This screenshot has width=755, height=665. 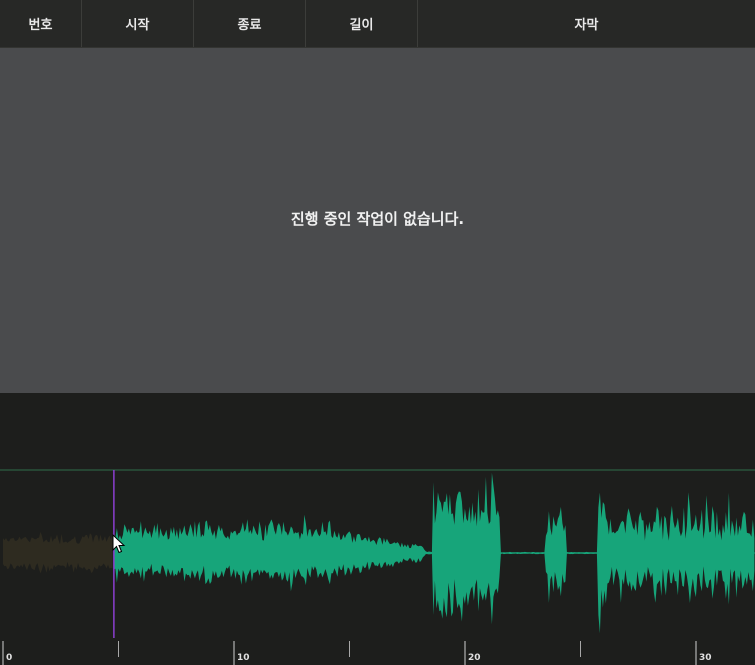 I want to click on time-ruler: 0 10 20 30, so click(x=357, y=653).